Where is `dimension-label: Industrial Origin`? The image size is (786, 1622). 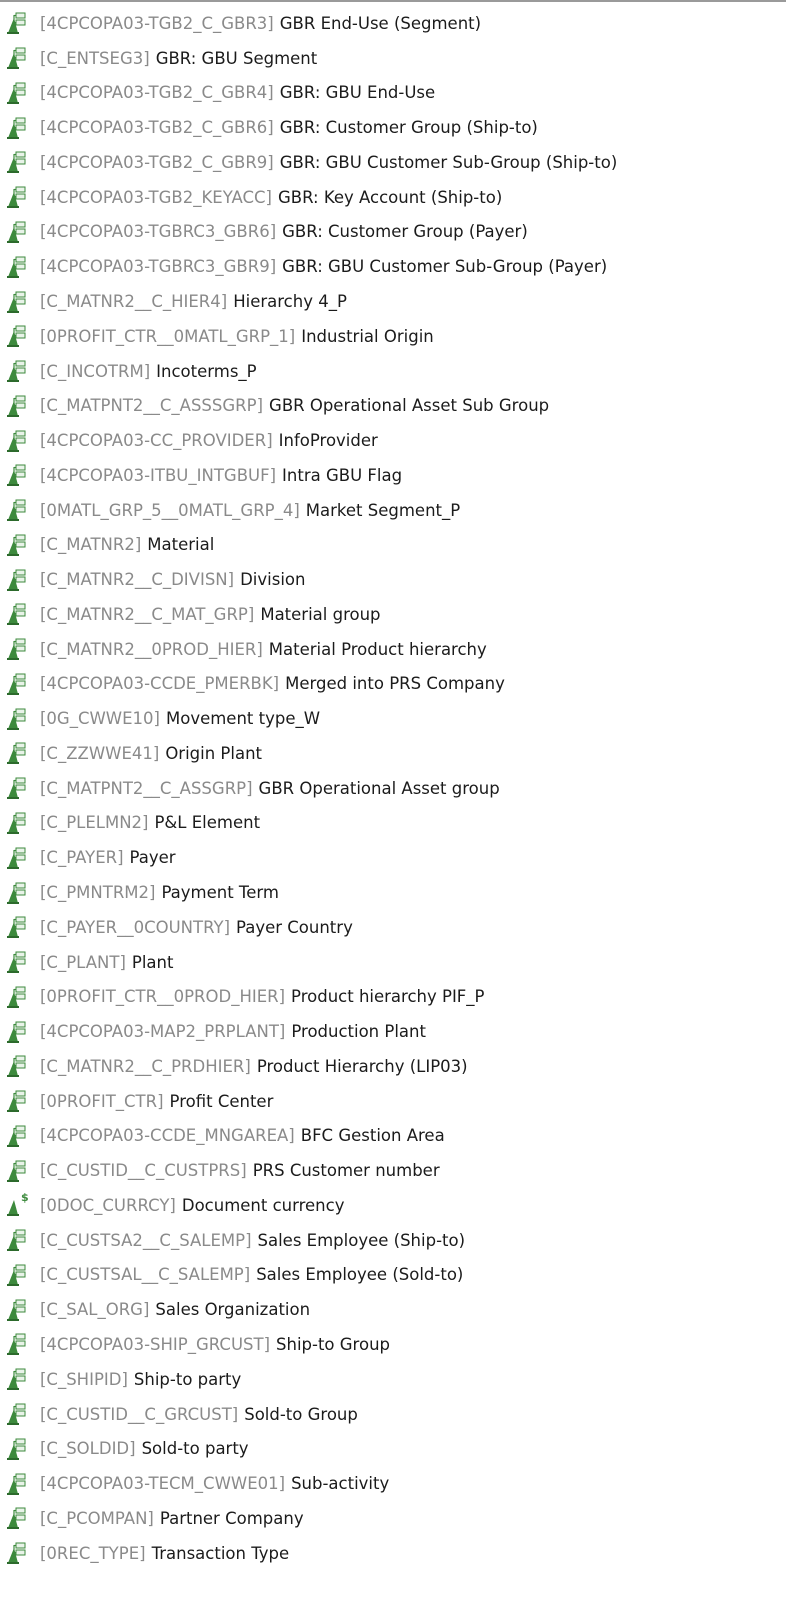 dimension-label: Industrial Origin is located at coordinates (367, 336).